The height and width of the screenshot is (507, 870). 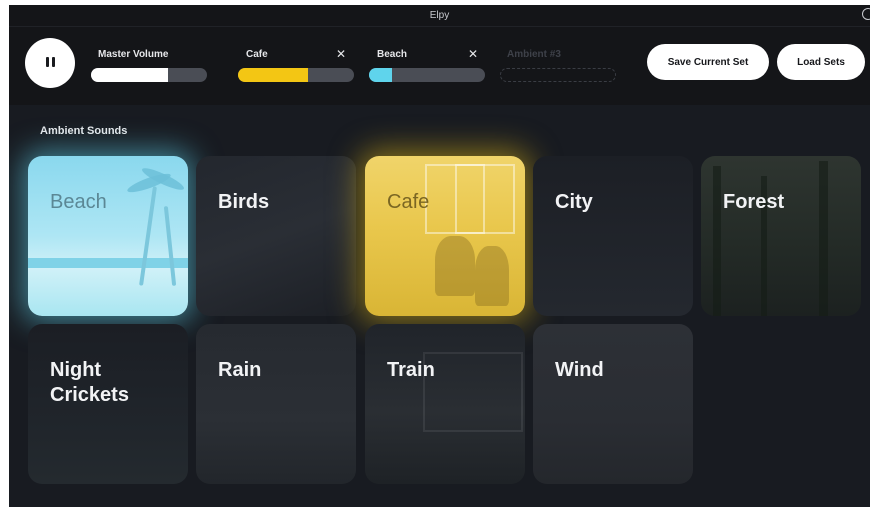 What do you see at coordinates (244, 202) in the screenshot?
I see `sound-tile-label: Birds` at bounding box center [244, 202].